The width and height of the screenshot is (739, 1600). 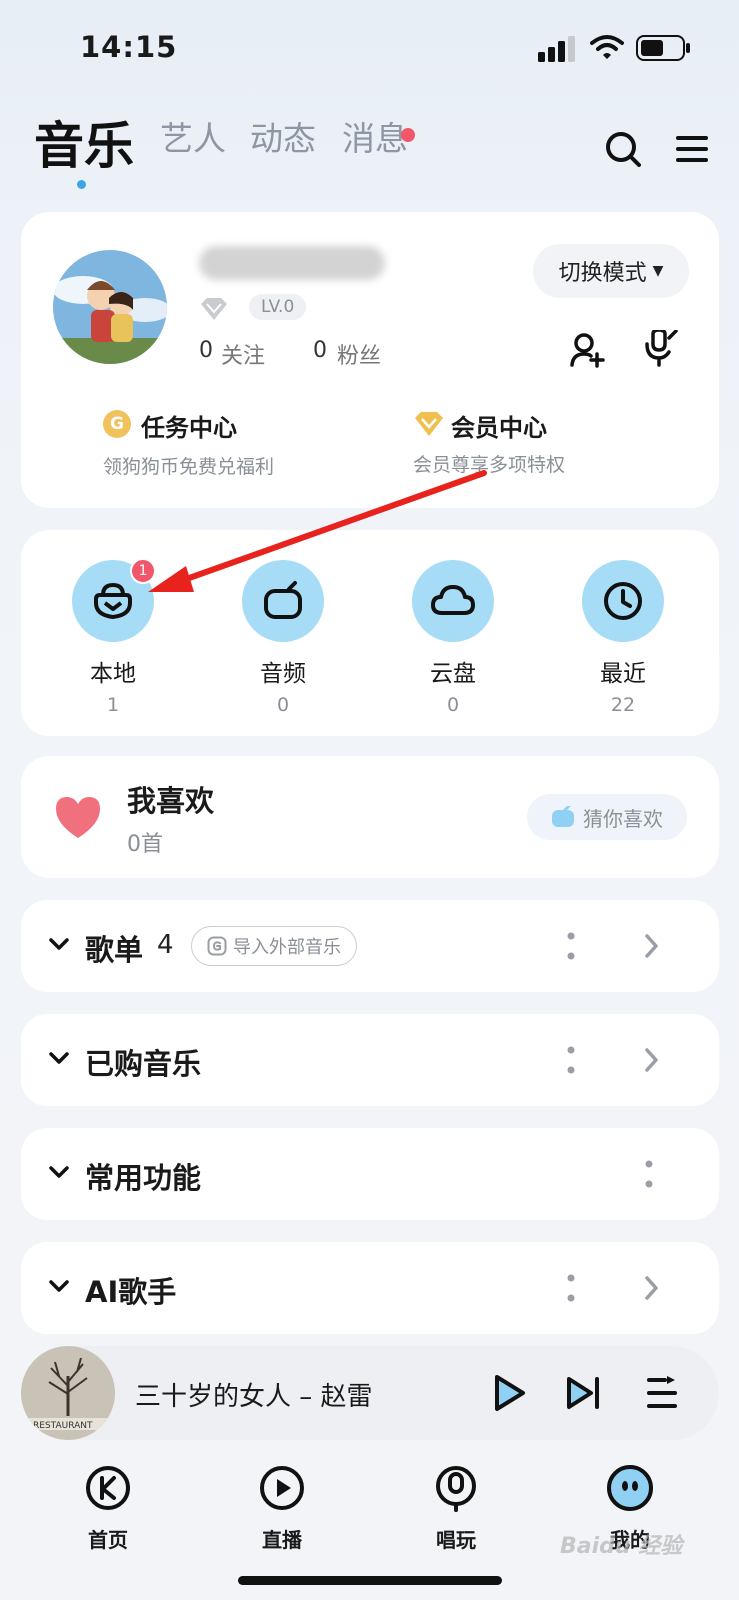 I want to click on search-icon, so click(x=623, y=149).